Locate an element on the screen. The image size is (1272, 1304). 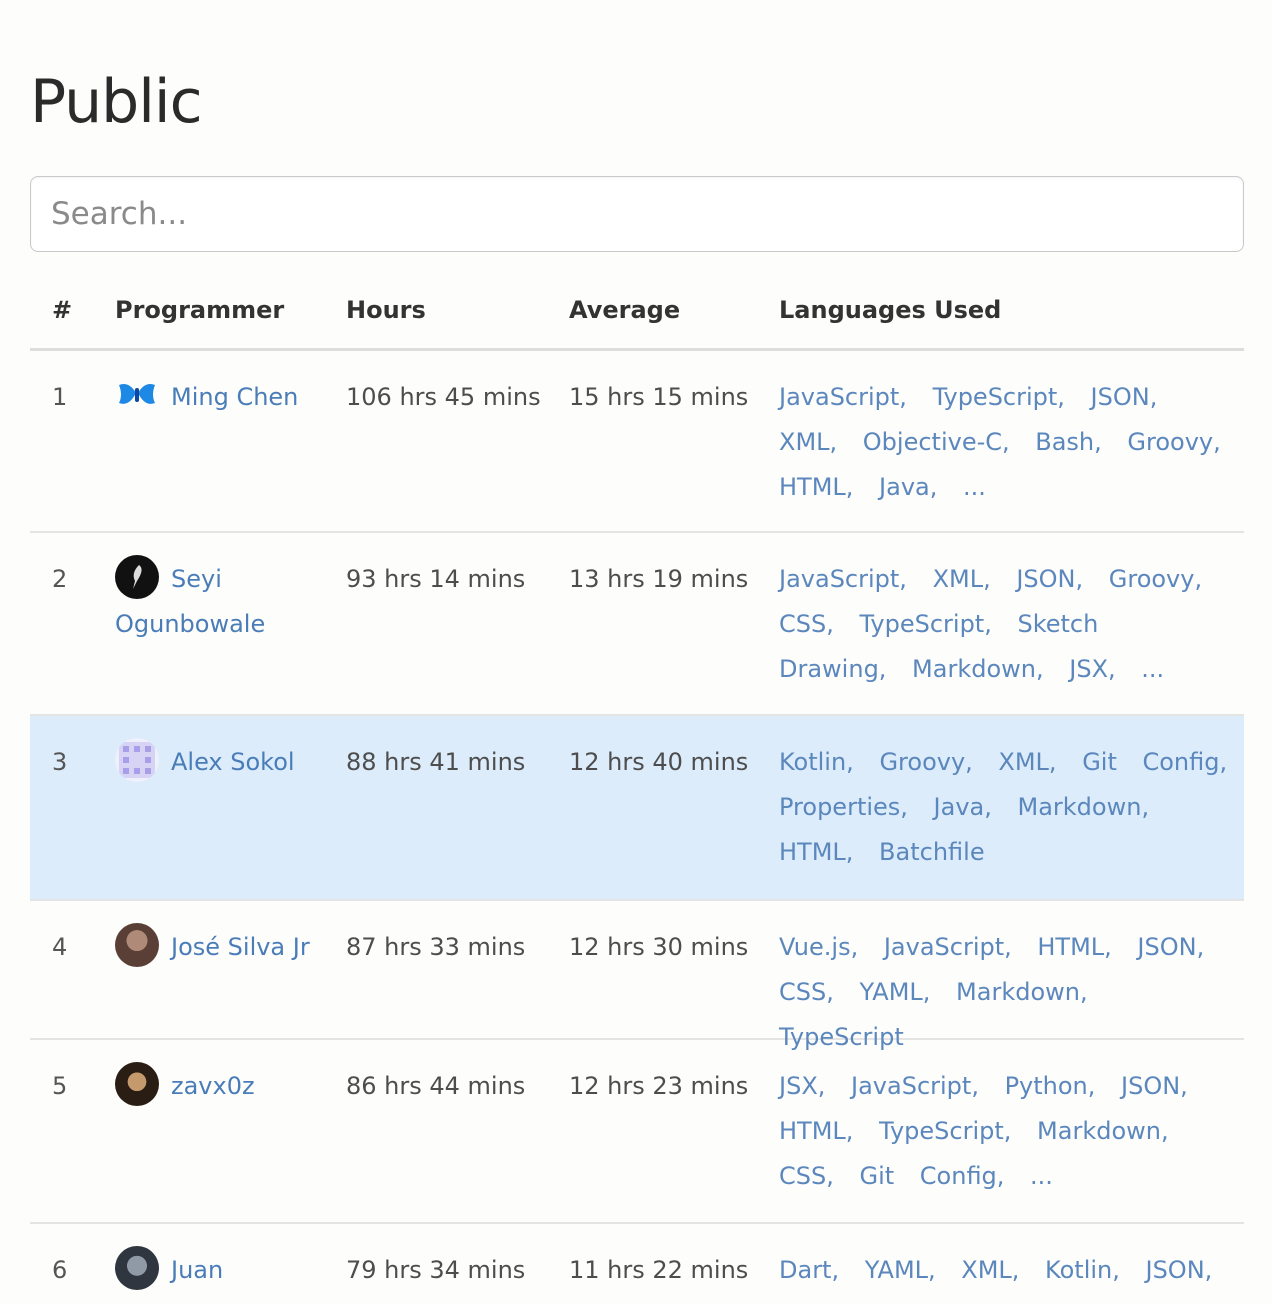
hours-cell: 106 hrs 45 mins is located at coordinates (443, 397).